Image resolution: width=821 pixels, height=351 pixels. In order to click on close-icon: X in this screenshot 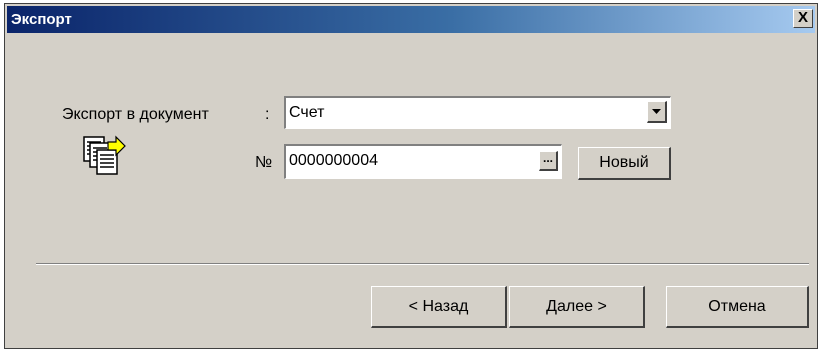, I will do `click(802, 17)`.